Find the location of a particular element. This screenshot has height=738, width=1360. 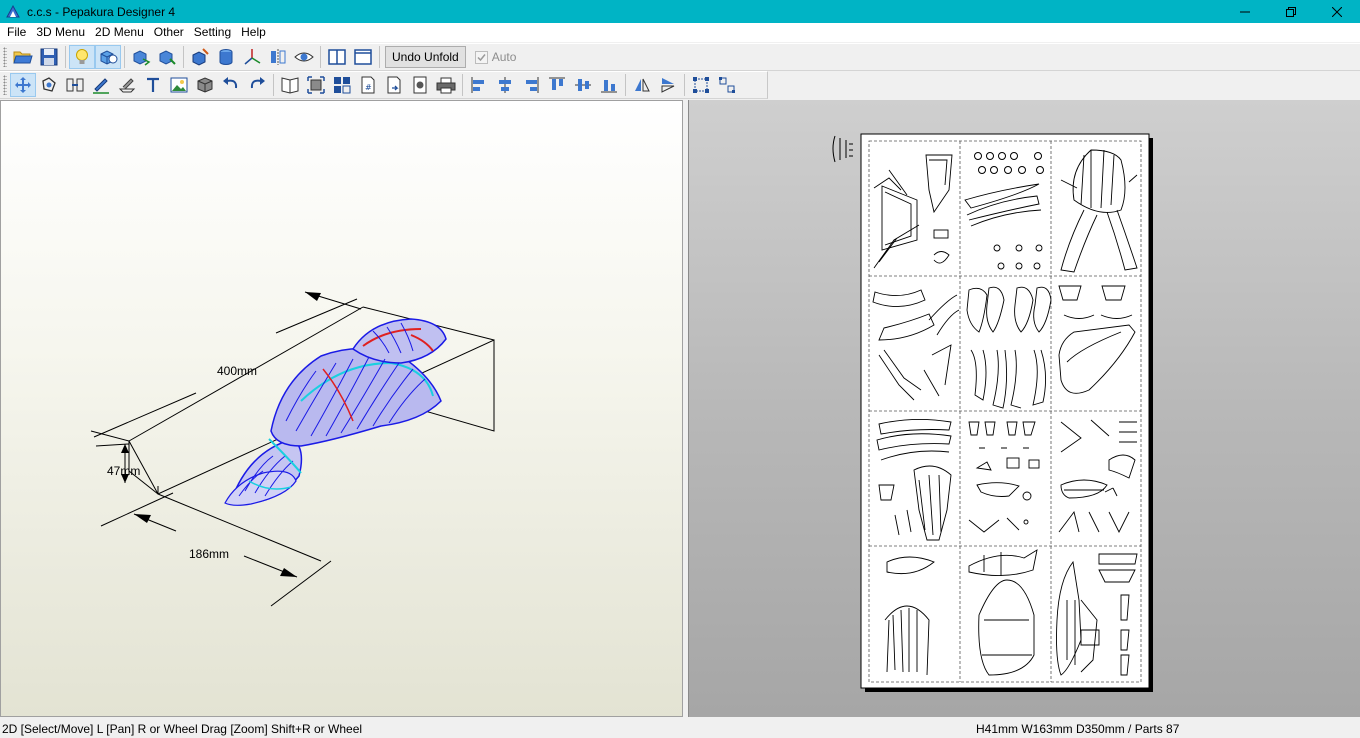

open-button is located at coordinates (23, 57).